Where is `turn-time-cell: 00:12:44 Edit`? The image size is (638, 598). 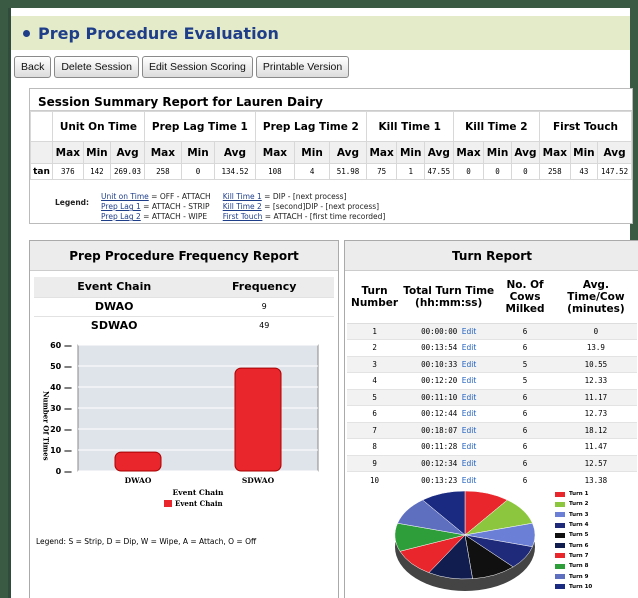 turn-time-cell: 00:12:44 Edit is located at coordinates (449, 413).